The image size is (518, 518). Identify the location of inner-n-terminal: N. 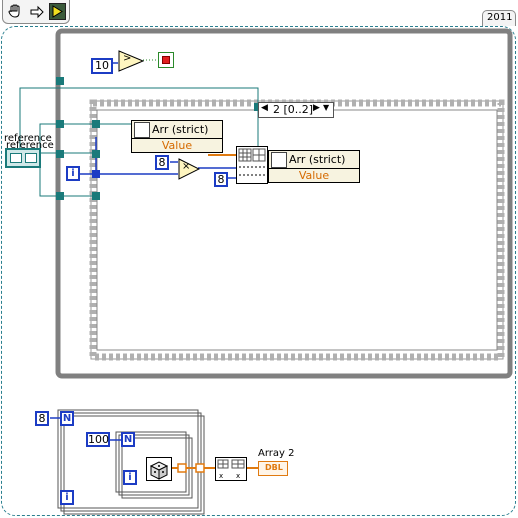
(128, 439).